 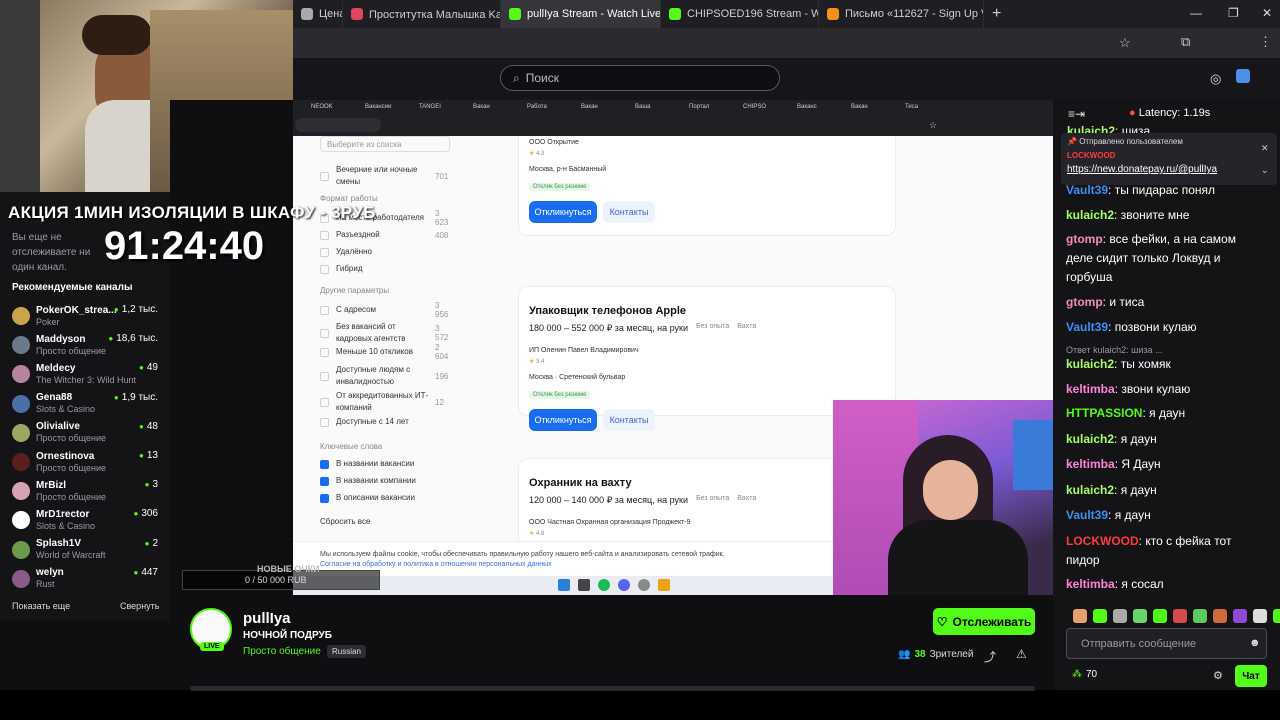 What do you see at coordinates (282, 651) in the screenshot?
I see `category-link: Просто общение` at bounding box center [282, 651].